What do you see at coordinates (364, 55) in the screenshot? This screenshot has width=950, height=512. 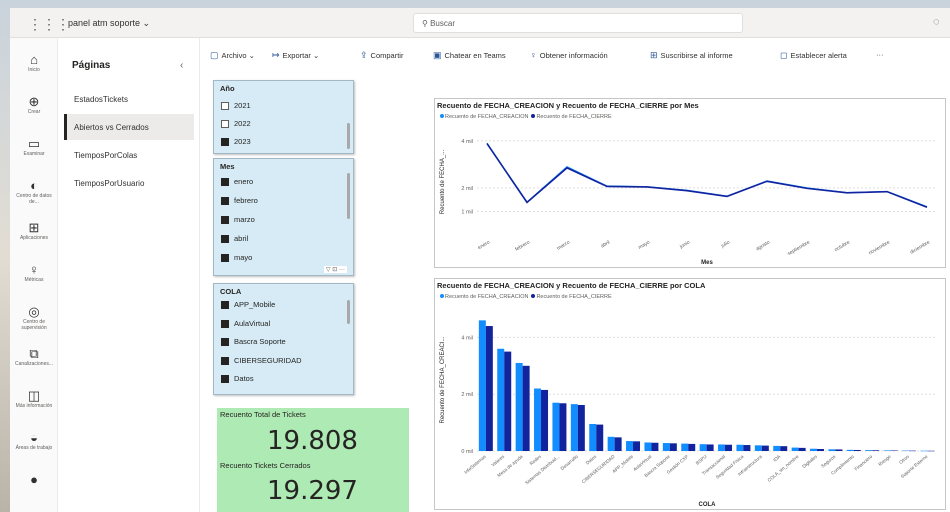 I see `share-icon: ⇪` at bounding box center [364, 55].